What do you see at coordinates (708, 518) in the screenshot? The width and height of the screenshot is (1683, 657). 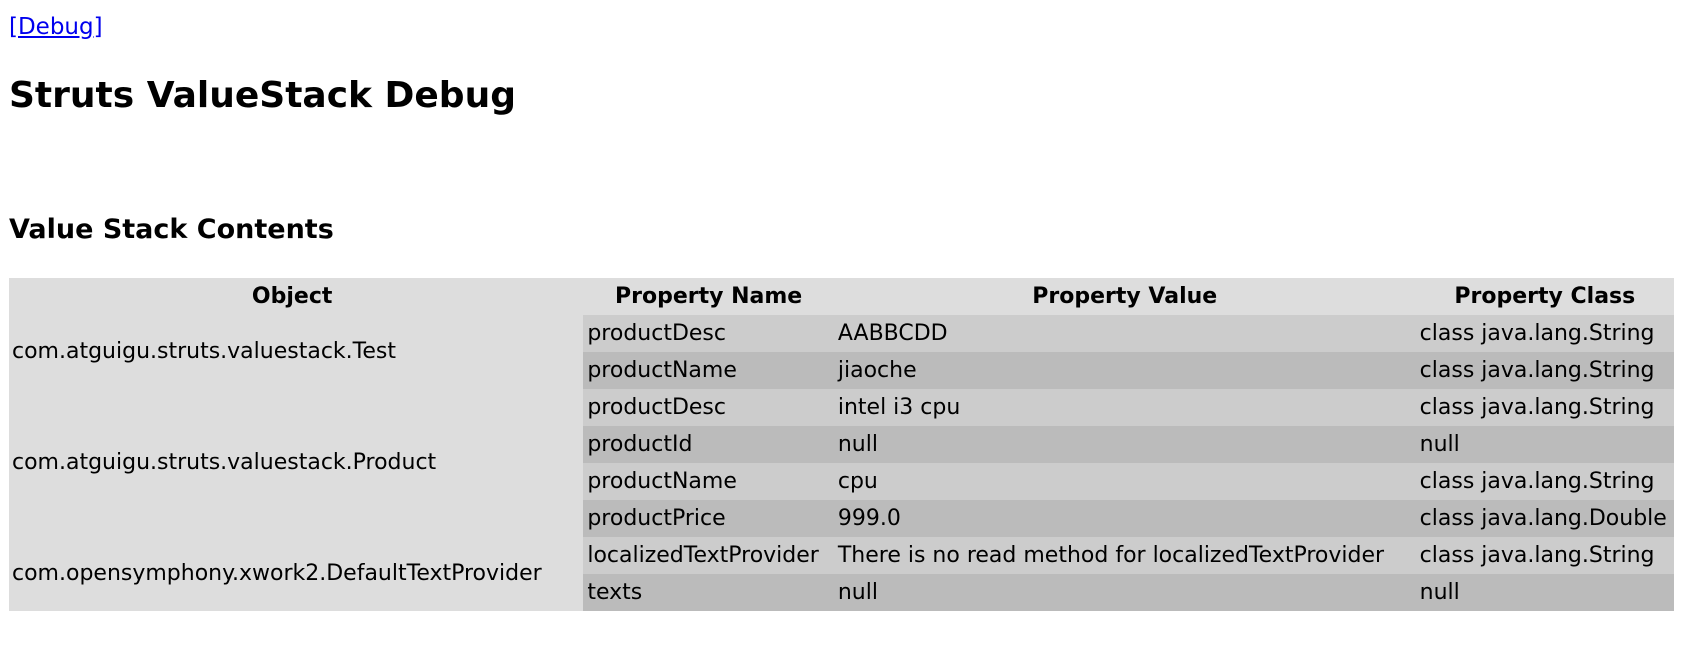 I see `property-name-cell: productPrice` at bounding box center [708, 518].